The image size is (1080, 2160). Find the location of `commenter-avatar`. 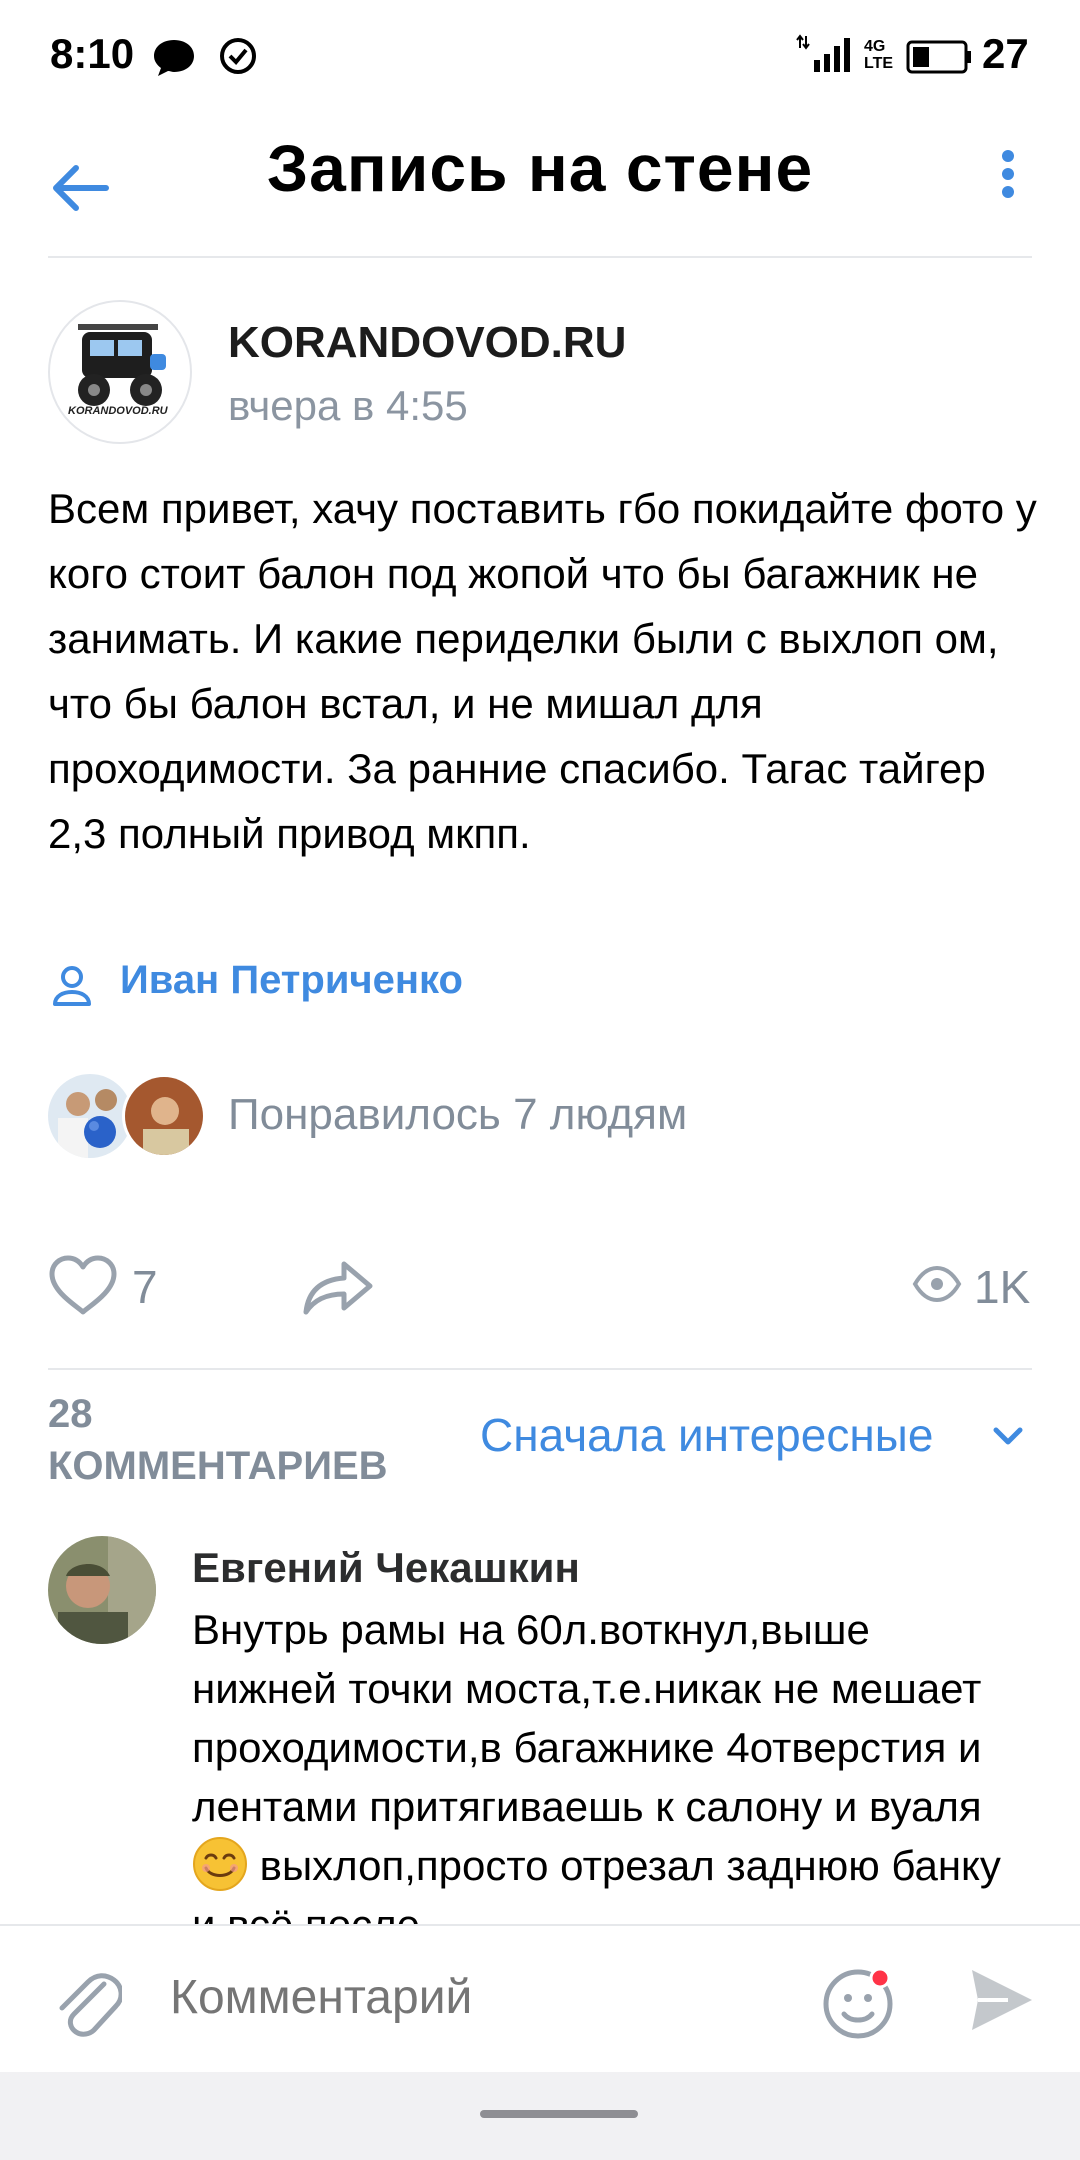

commenter-avatar is located at coordinates (102, 1590).